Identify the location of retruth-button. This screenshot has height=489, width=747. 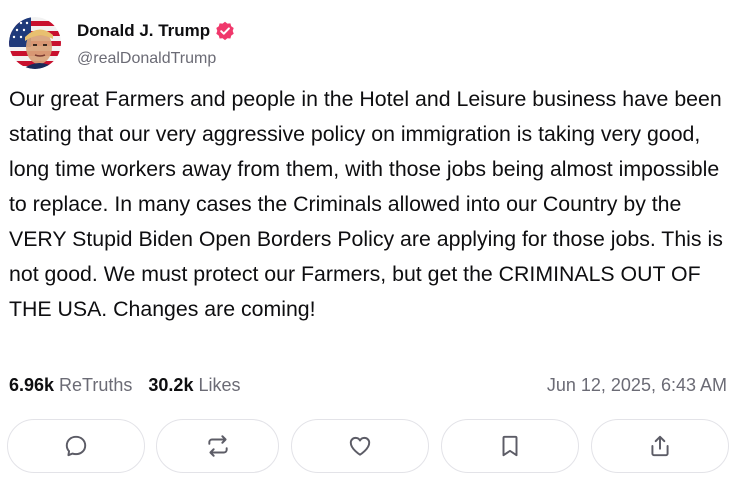
(217, 446).